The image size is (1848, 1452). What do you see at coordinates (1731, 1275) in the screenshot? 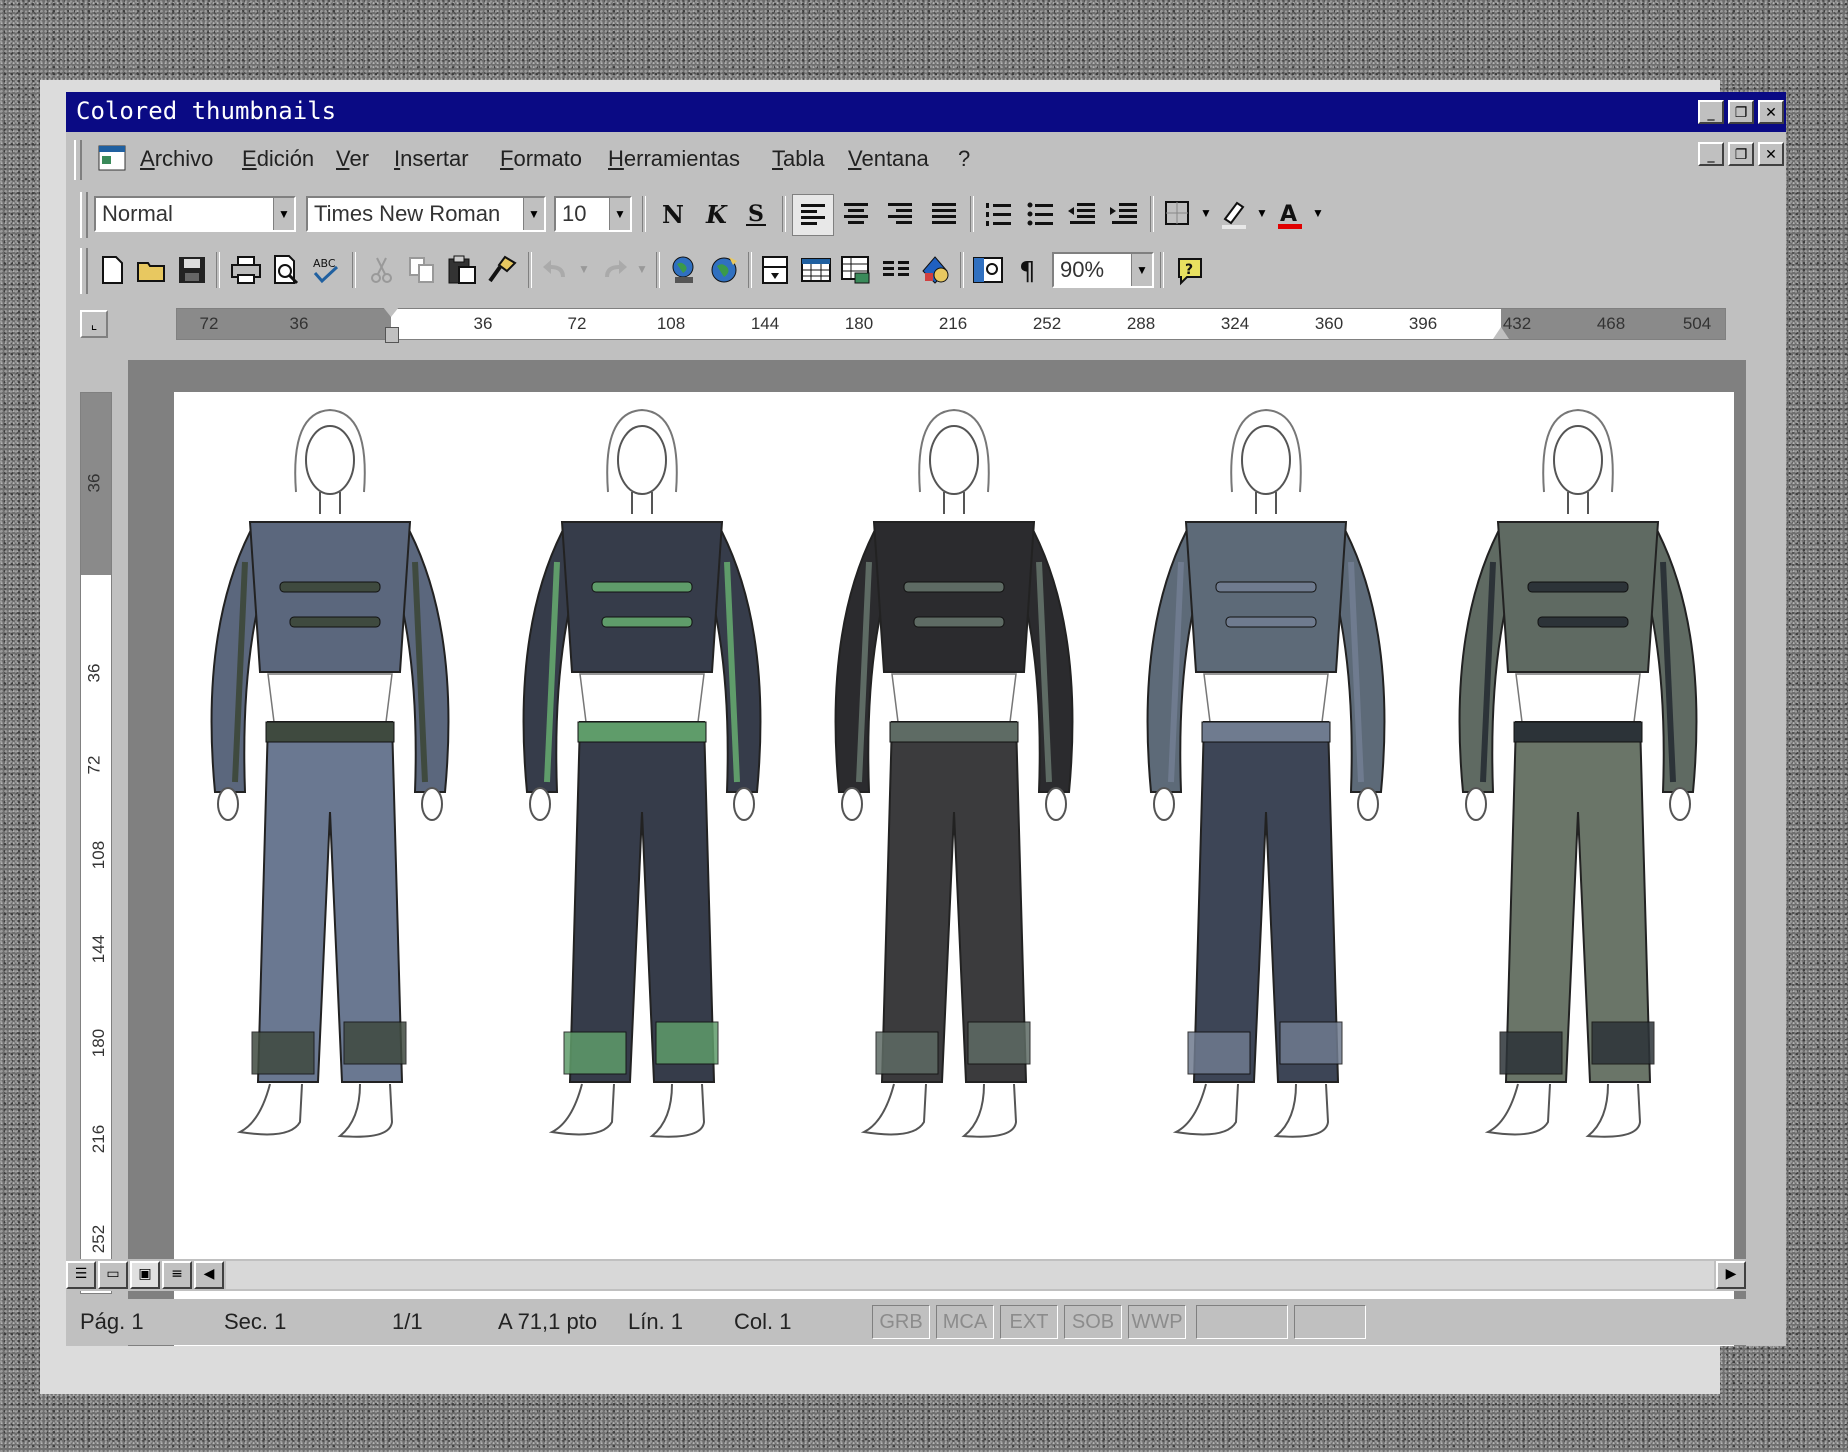
I see `scroll-right-button: ▶` at bounding box center [1731, 1275].